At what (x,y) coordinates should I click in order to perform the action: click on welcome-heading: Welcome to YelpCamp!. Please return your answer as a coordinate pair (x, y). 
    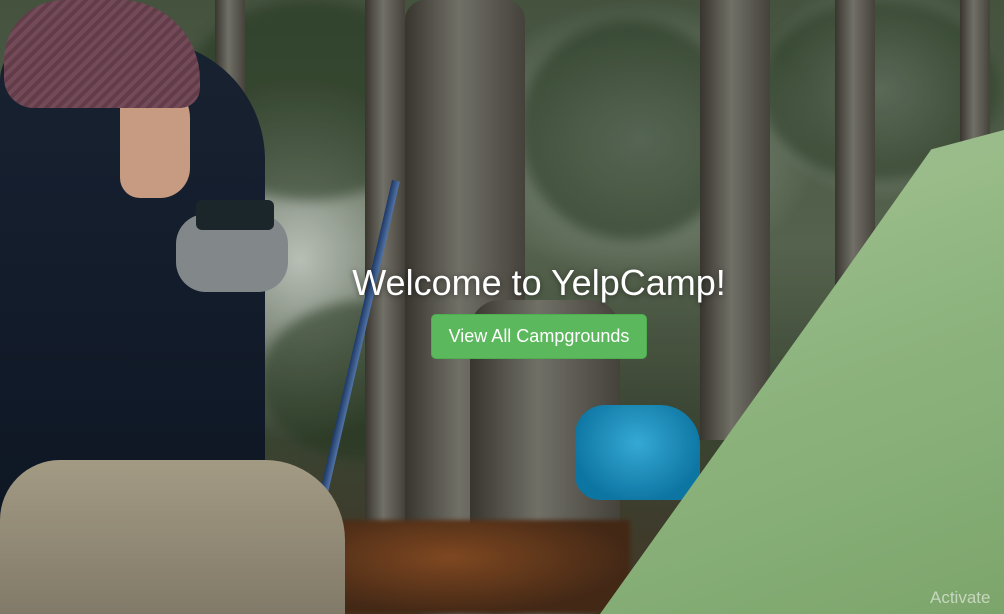
    Looking at the image, I should click on (539, 282).